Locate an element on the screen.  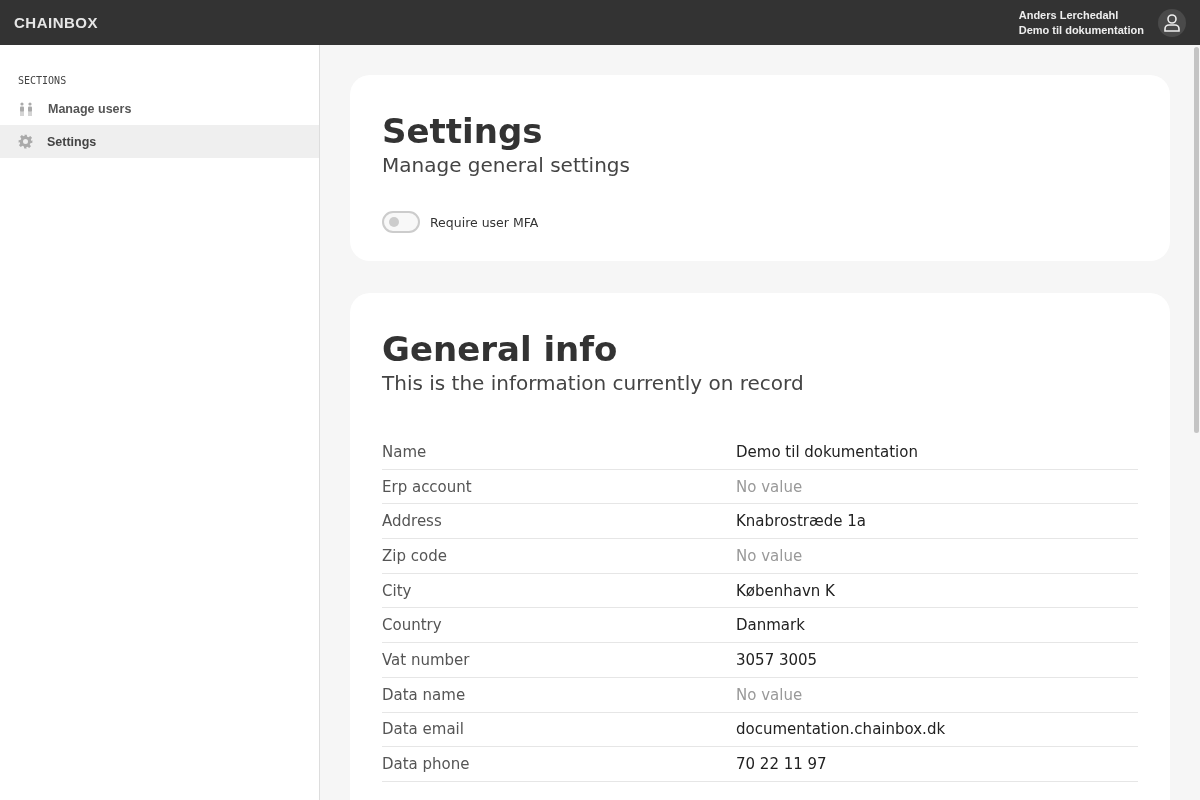
field-value: Danmark is located at coordinates (770, 625).